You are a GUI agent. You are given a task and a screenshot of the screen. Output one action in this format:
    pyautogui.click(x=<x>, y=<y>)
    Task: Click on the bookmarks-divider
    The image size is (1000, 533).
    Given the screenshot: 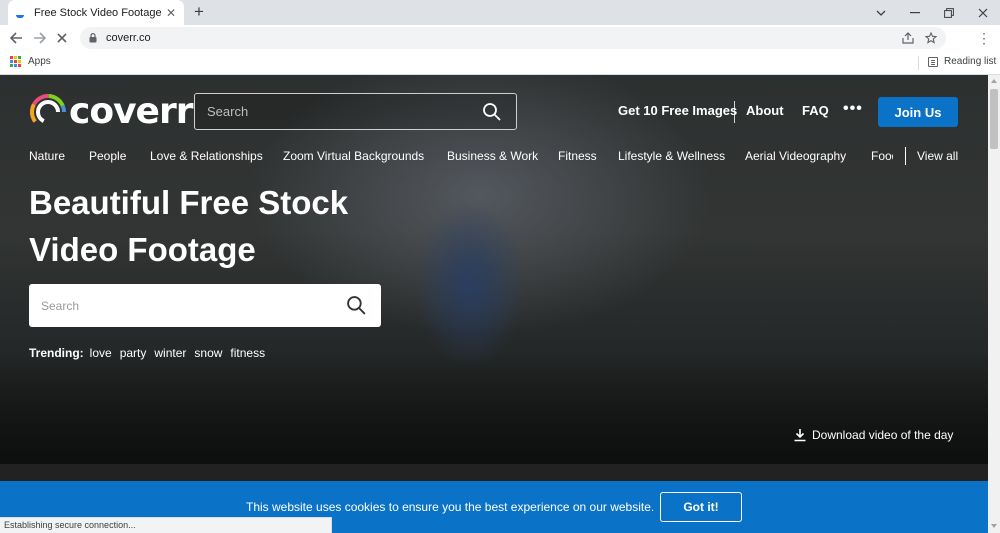 What is the action you would take?
    pyautogui.click(x=918, y=63)
    